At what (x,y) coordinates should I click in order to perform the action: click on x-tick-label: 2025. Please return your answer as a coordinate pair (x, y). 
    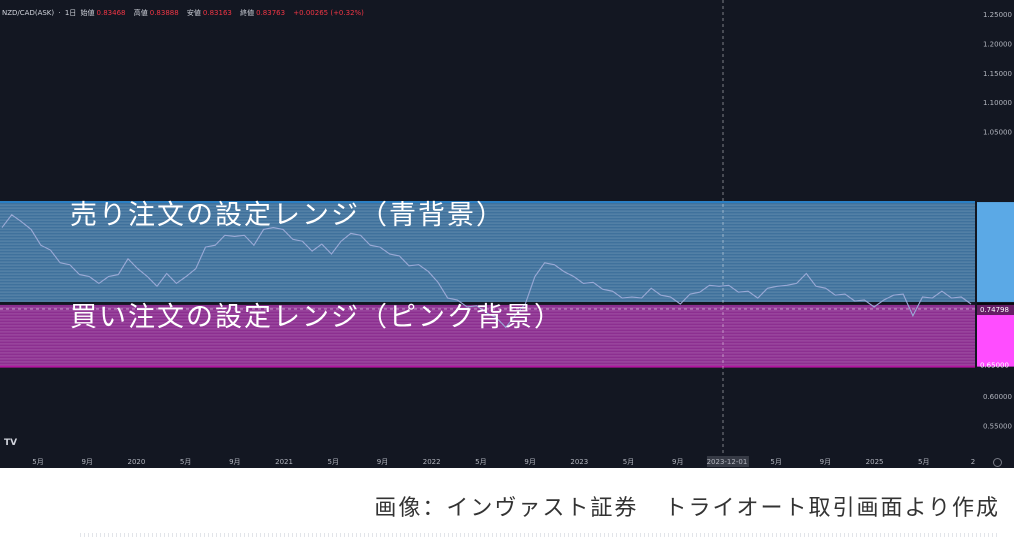
    Looking at the image, I should click on (875, 462).